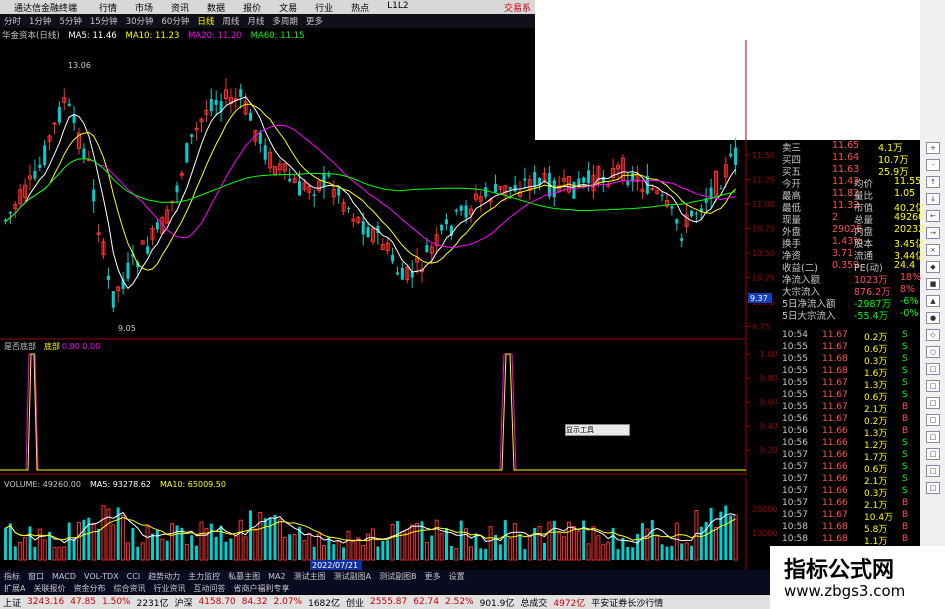 The image size is (945, 609). I want to click on period-item-3: 15分钟, so click(104, 21).